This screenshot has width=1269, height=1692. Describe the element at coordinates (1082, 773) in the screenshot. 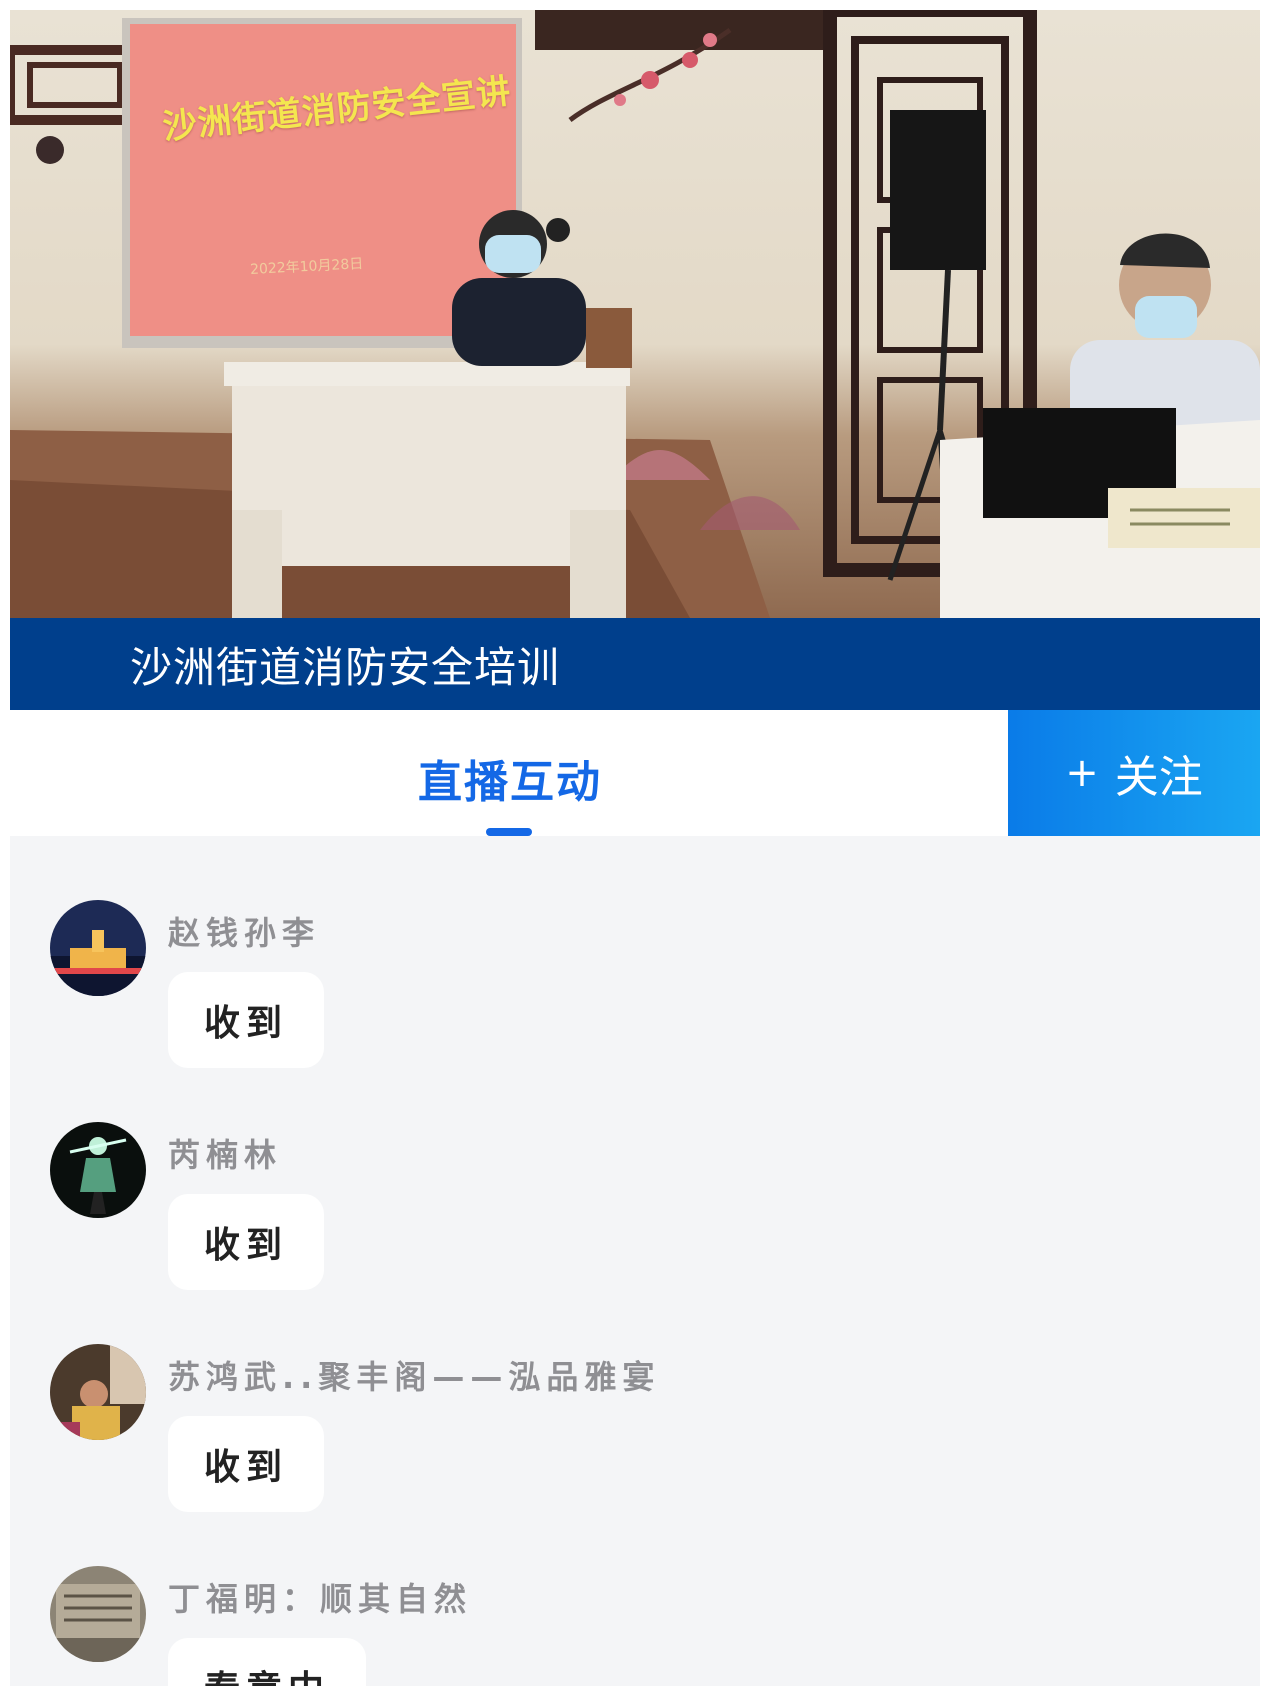

I see `plus-icon: +` at that location.